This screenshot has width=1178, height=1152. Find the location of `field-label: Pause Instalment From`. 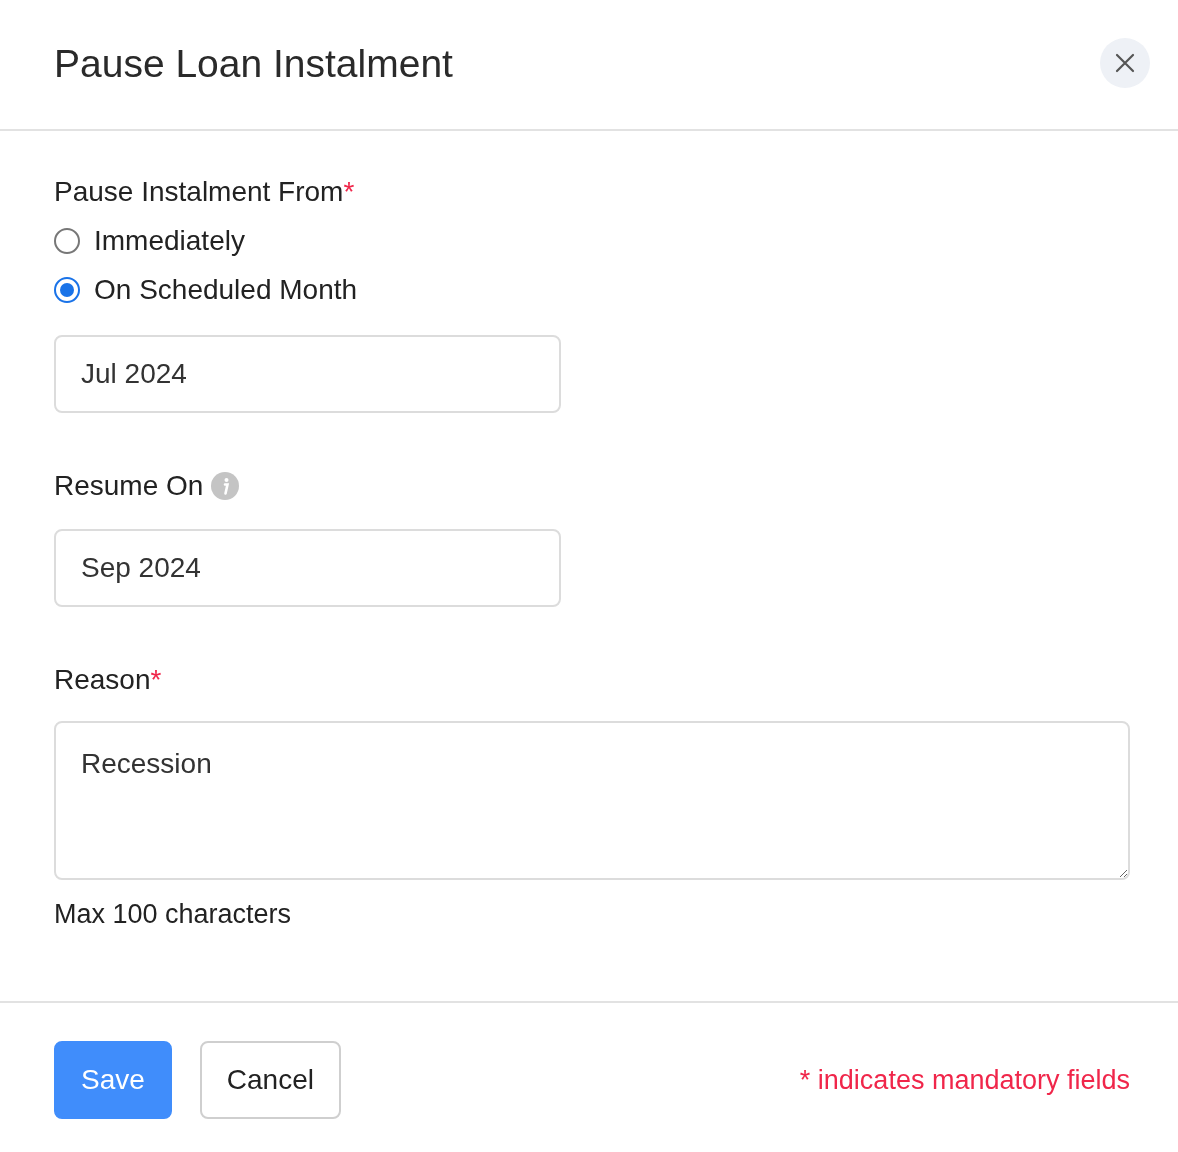

field-label: Pause Instalment From is located at coordinates (199, 192).